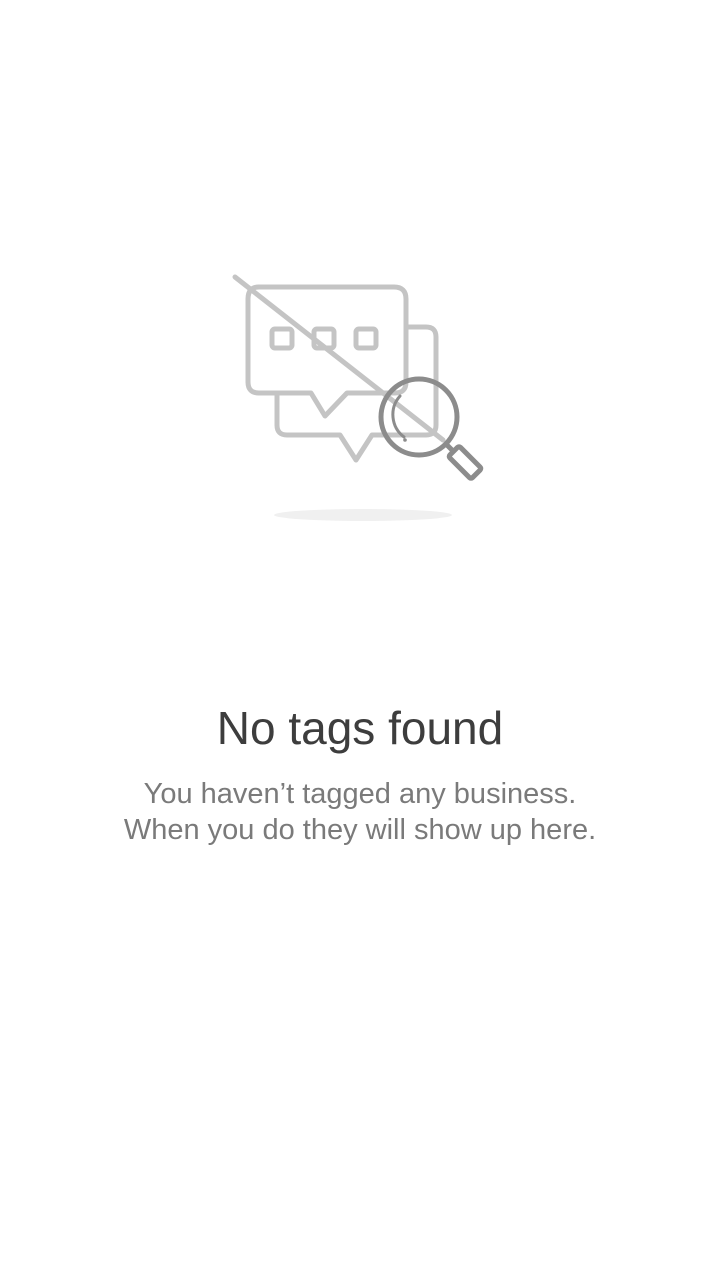 Image resolution: width=720 pixels, height=1280 pixels. Describe the element at coordinates (465, 462) in the screenshot. I see `magnifier-handle` at that location.